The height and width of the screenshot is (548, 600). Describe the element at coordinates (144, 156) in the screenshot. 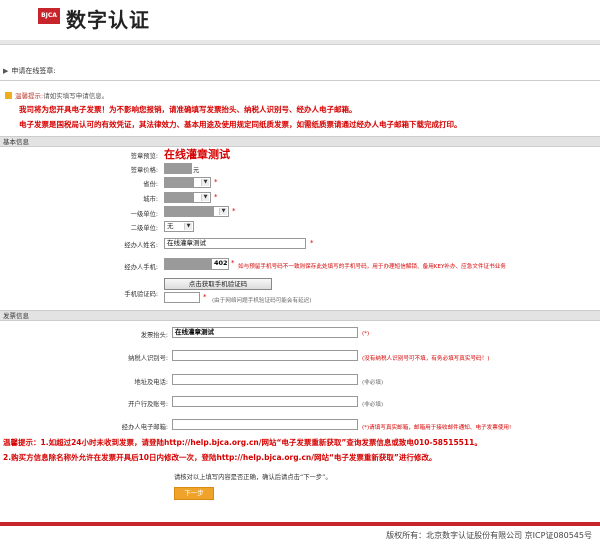

I see `seal-preview-label: 签章预览:` at that location.